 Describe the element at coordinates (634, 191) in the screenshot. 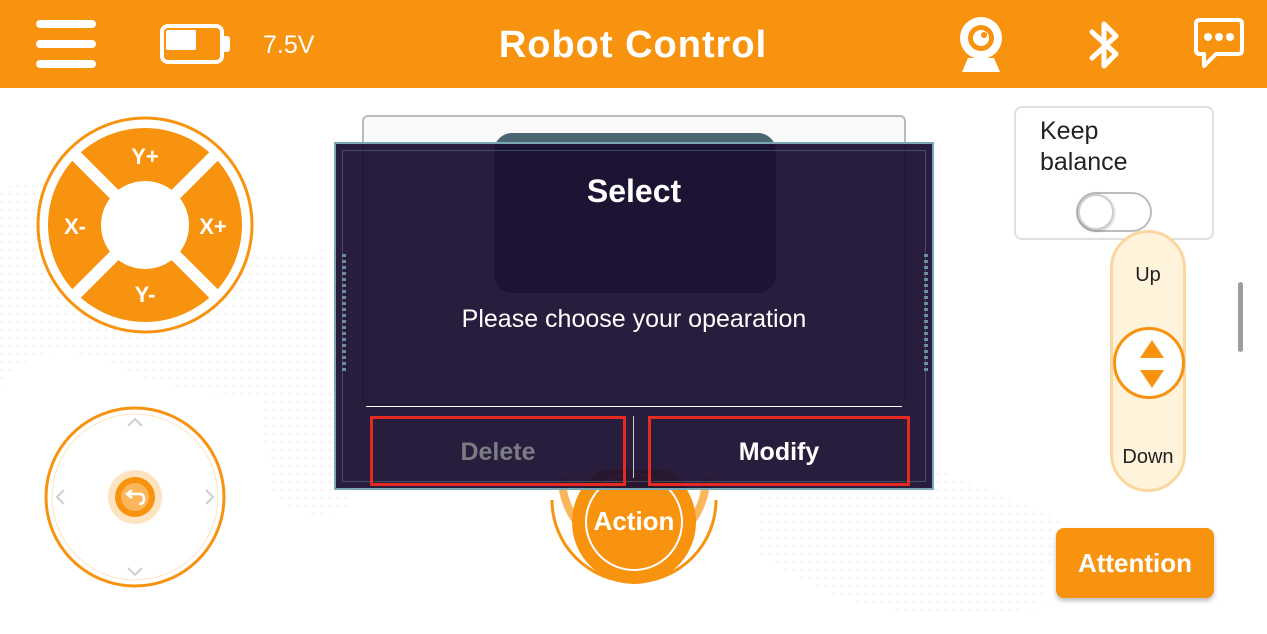

I see `dialog-title: Select` at that location.